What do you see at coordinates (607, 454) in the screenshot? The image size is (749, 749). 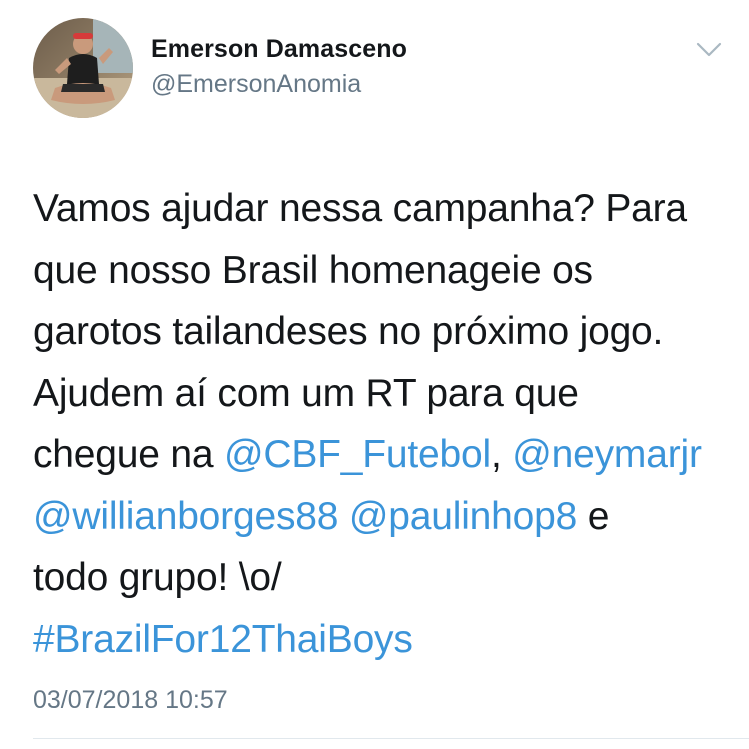 I see `mention-link-neymar: @neymarjr` at bounding box center [607, 454].